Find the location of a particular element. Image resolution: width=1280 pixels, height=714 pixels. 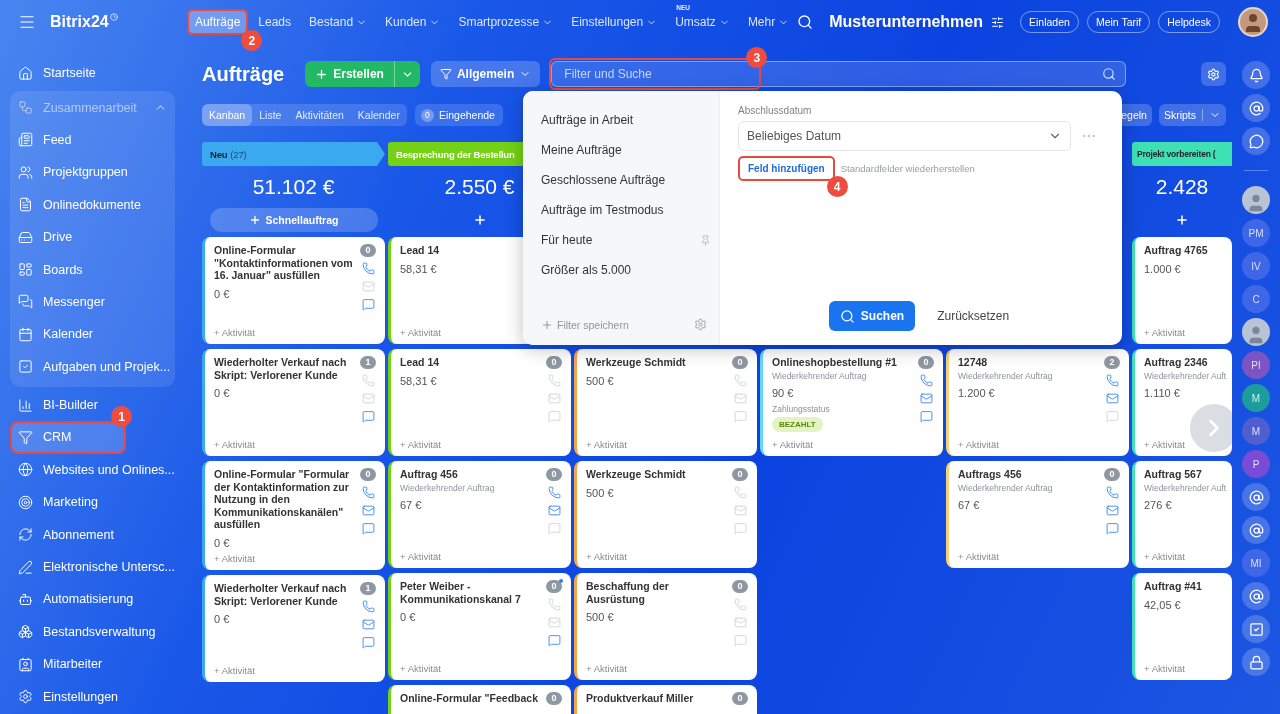

add-button is located at coordinates (1182, 220).